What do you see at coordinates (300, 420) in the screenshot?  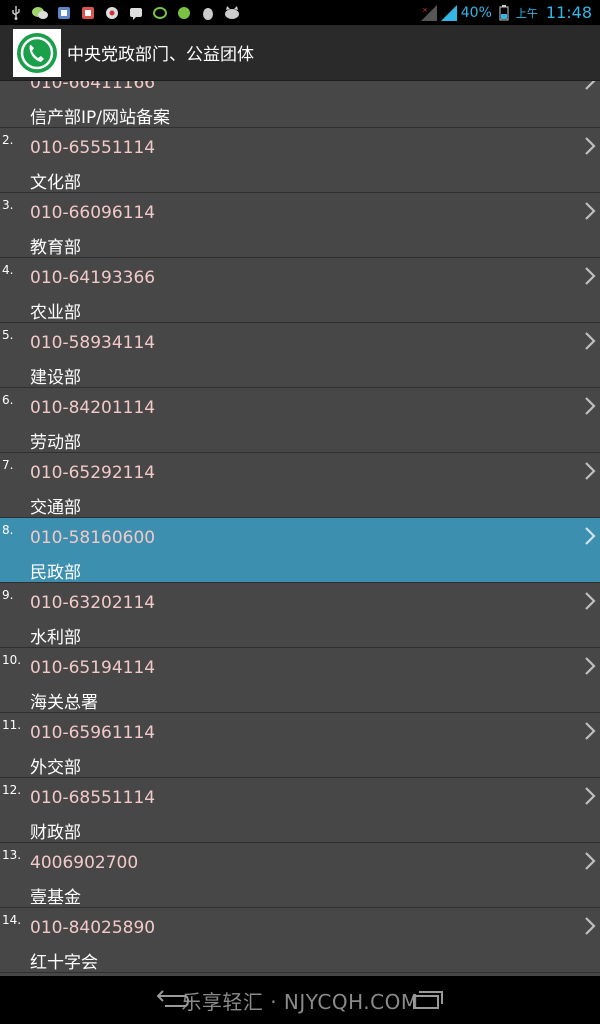 I see `list-item: 6. 010-84201114 劳动部` at bounding box center [300, 420].